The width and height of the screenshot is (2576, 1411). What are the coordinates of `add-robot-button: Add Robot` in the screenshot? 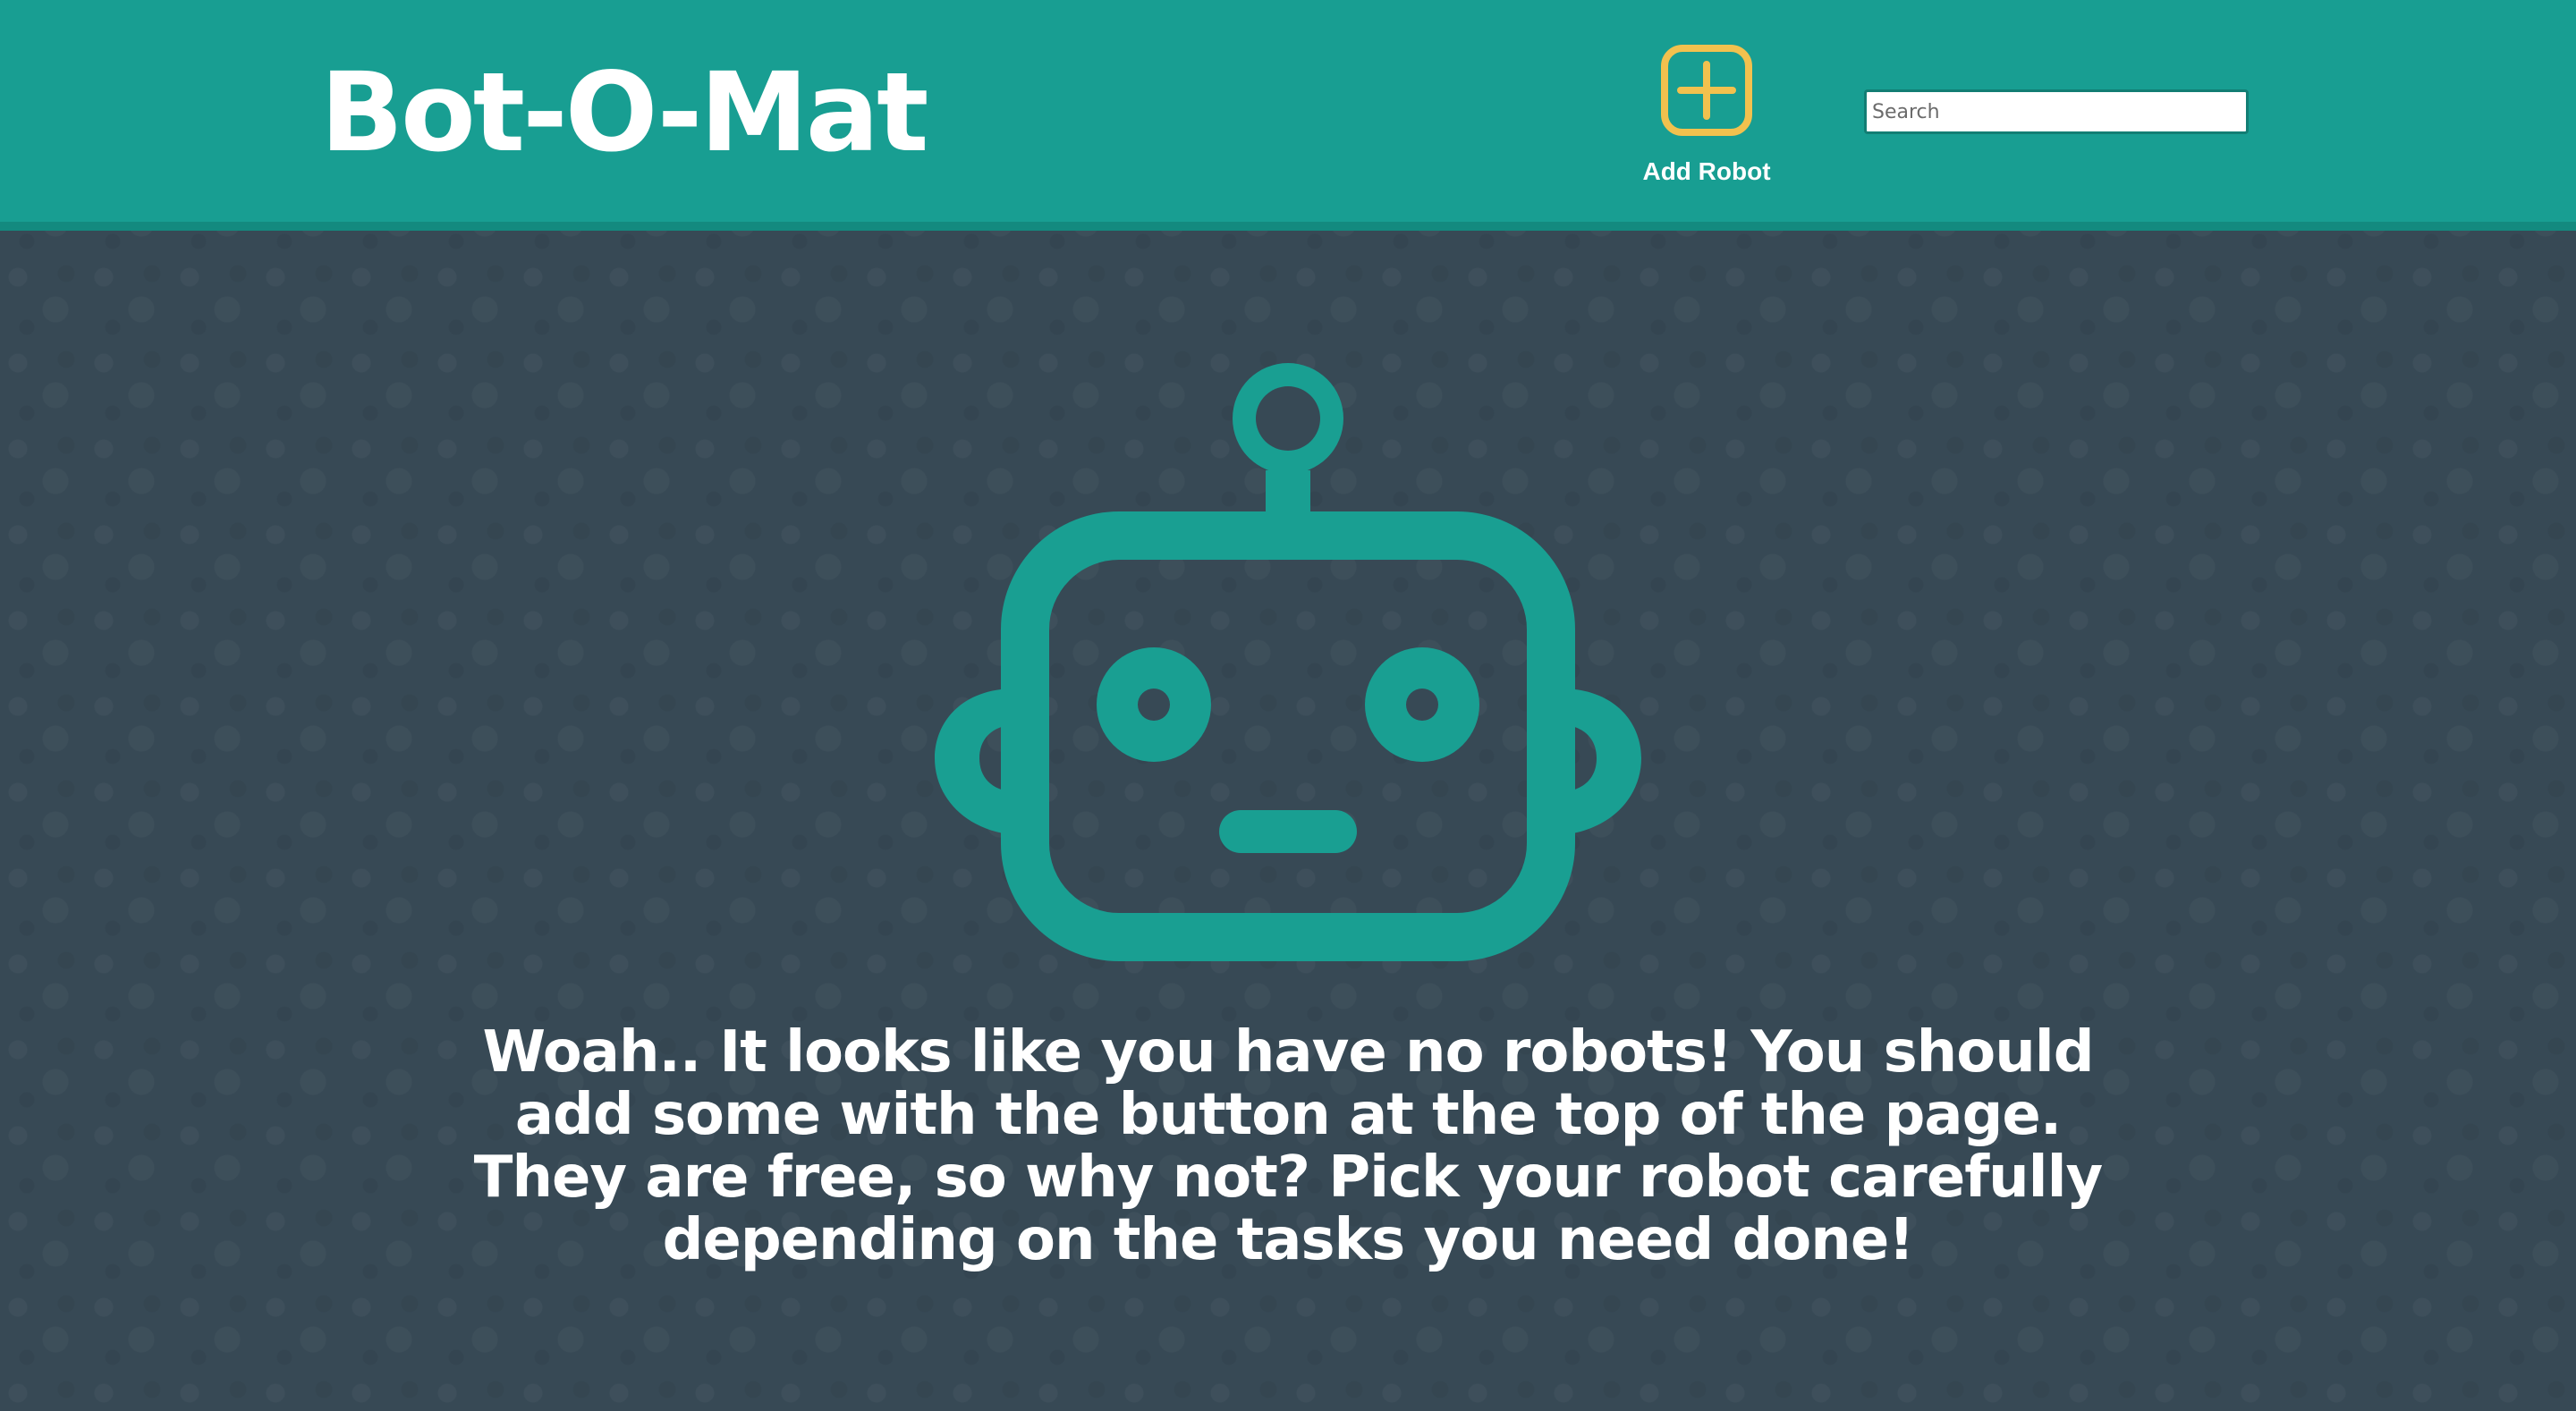 It's located at (1706, 116).